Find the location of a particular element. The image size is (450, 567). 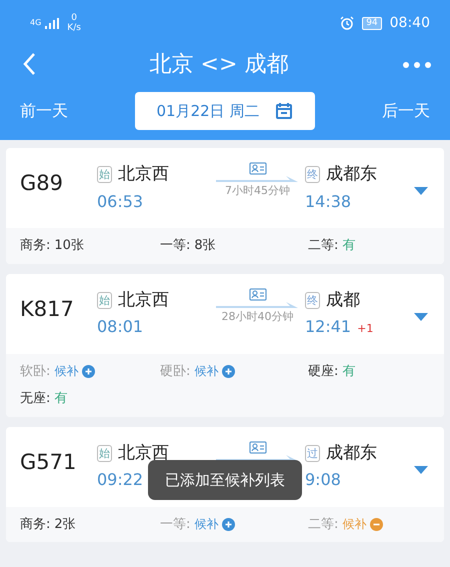

speed-unit: K/s is located at coordinates (74, 28).